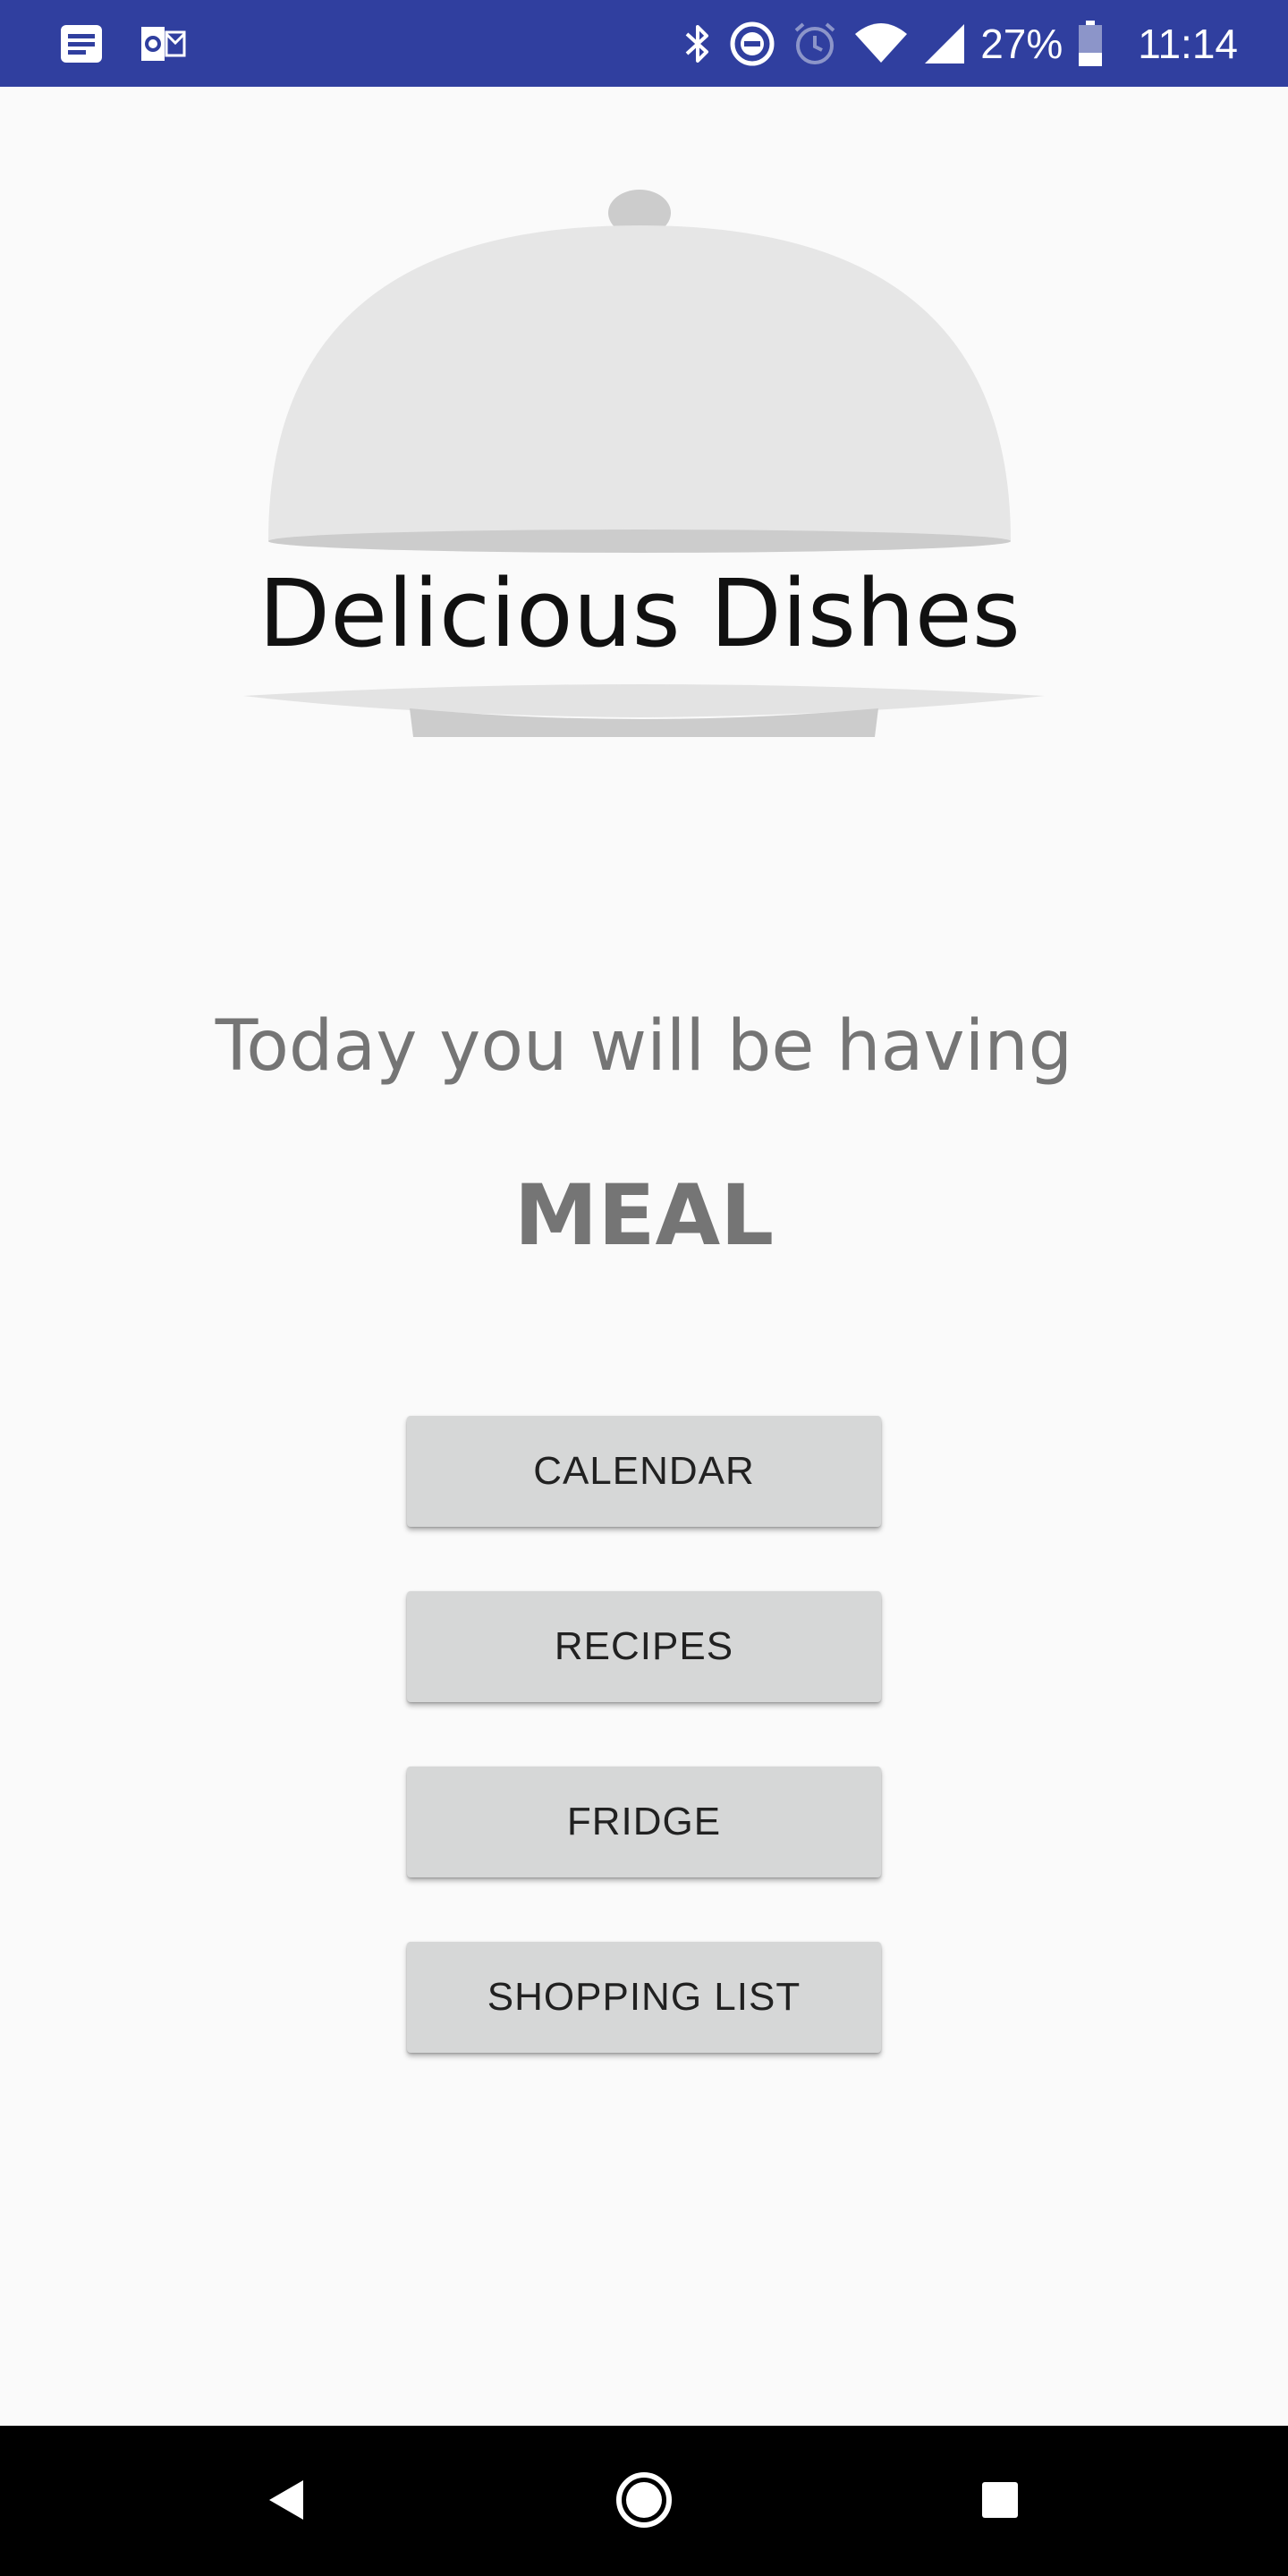 The height and width of the screenshot is (2576, 1288). What do you see at coordinates (1090, 44) in the screenshot?
I see `battery-icon` at bounding box center [1090, 44].